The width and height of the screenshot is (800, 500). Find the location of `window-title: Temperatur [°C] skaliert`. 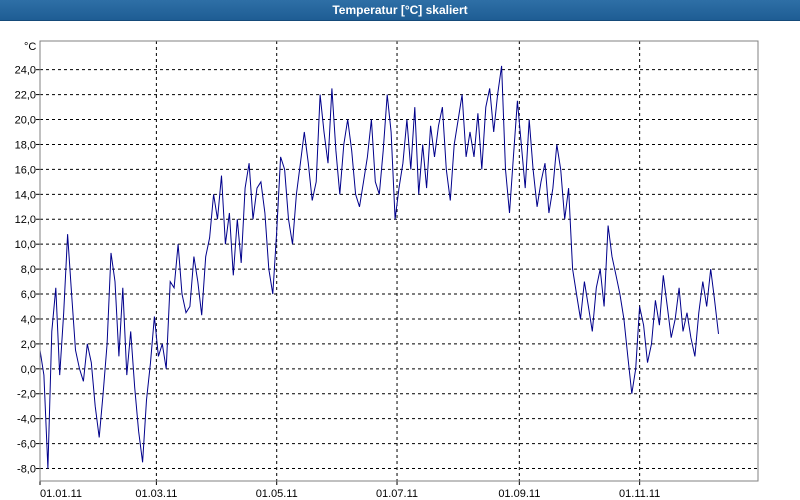

window-title: Temperatur [°C] skaliert is located at coordinates (400, 10).